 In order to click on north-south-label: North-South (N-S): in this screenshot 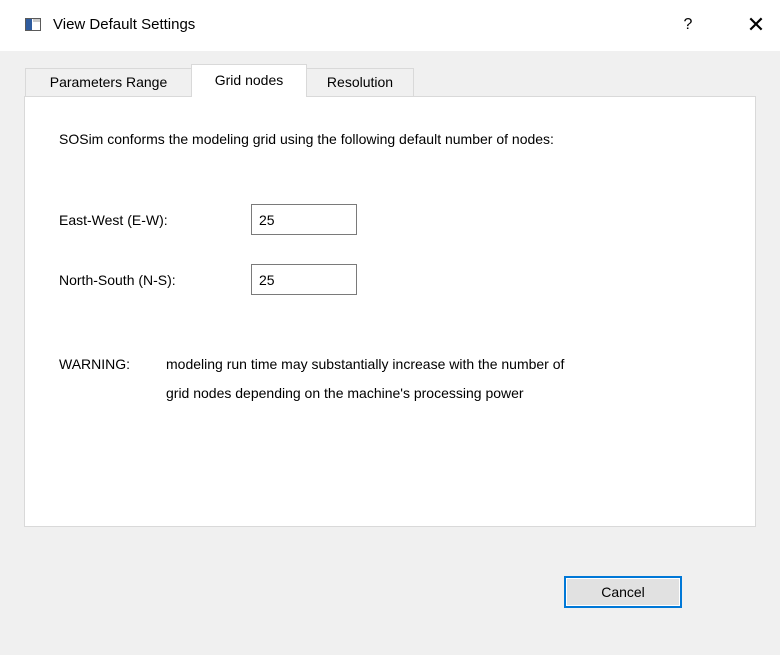, I will do `click(117, 280)`.